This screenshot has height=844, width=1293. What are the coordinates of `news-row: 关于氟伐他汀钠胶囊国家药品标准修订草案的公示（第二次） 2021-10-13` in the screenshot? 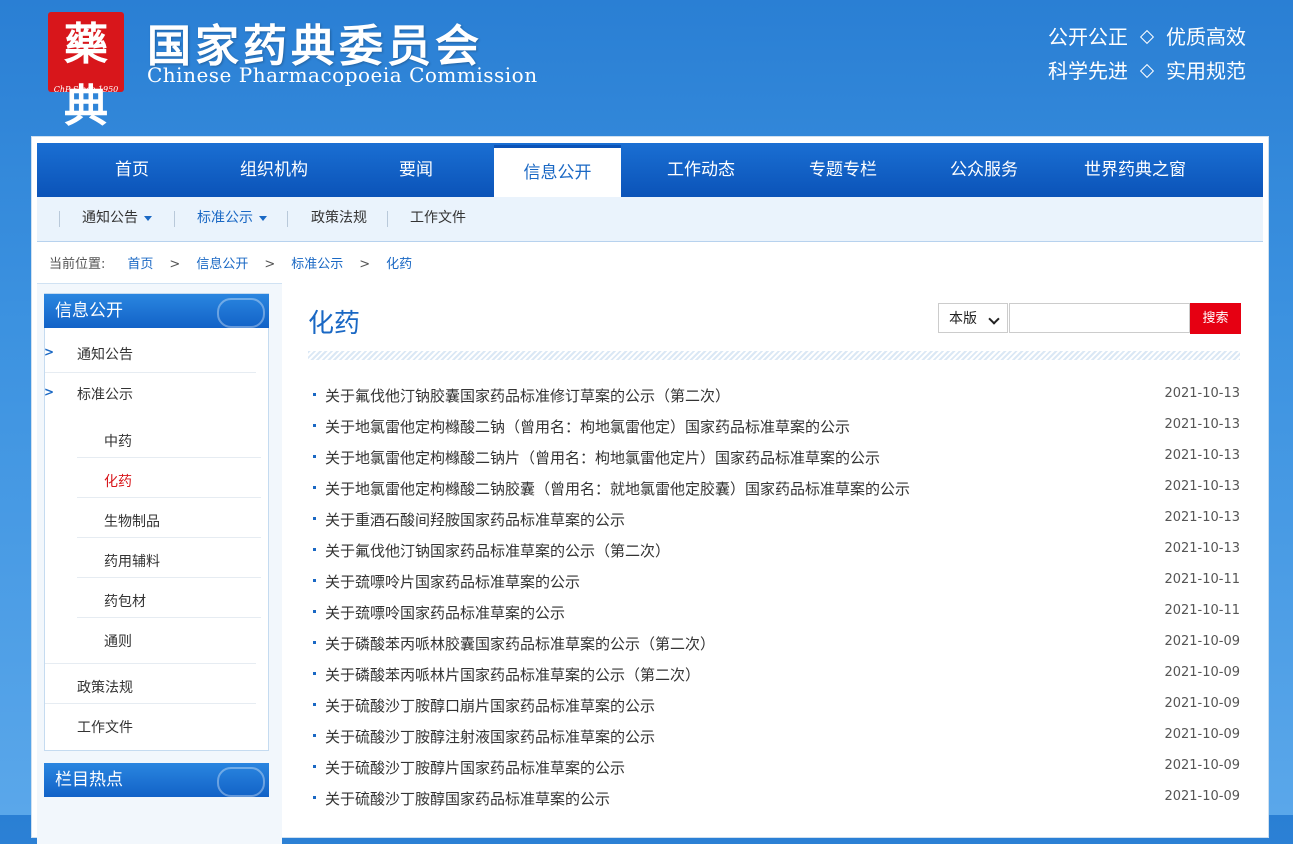 It's located at (774, 395).